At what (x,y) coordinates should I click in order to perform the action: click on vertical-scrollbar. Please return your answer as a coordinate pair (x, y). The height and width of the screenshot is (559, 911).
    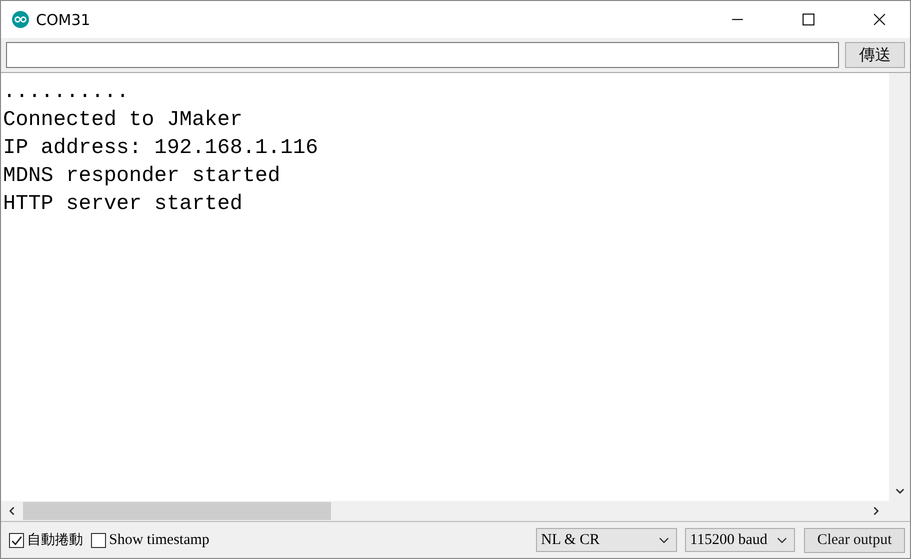
    Looking at the image, I should click on (899, 287).